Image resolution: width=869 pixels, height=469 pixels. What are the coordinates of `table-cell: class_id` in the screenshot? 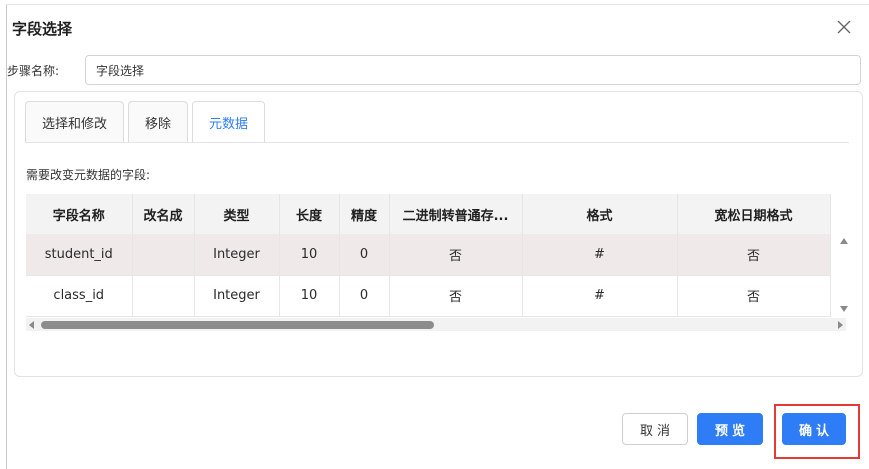 It's located at (79, 296).